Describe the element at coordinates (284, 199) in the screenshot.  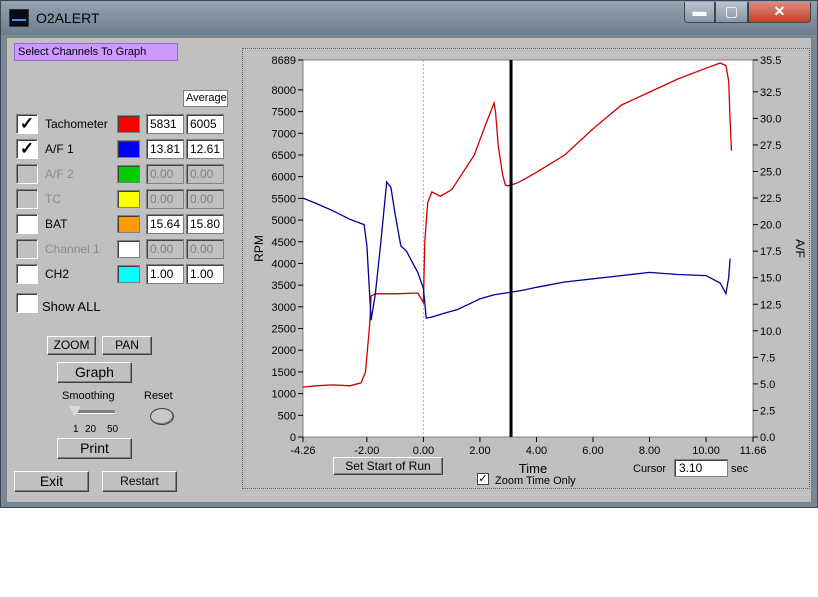
I see `y-tick-label: 5500` at that location.